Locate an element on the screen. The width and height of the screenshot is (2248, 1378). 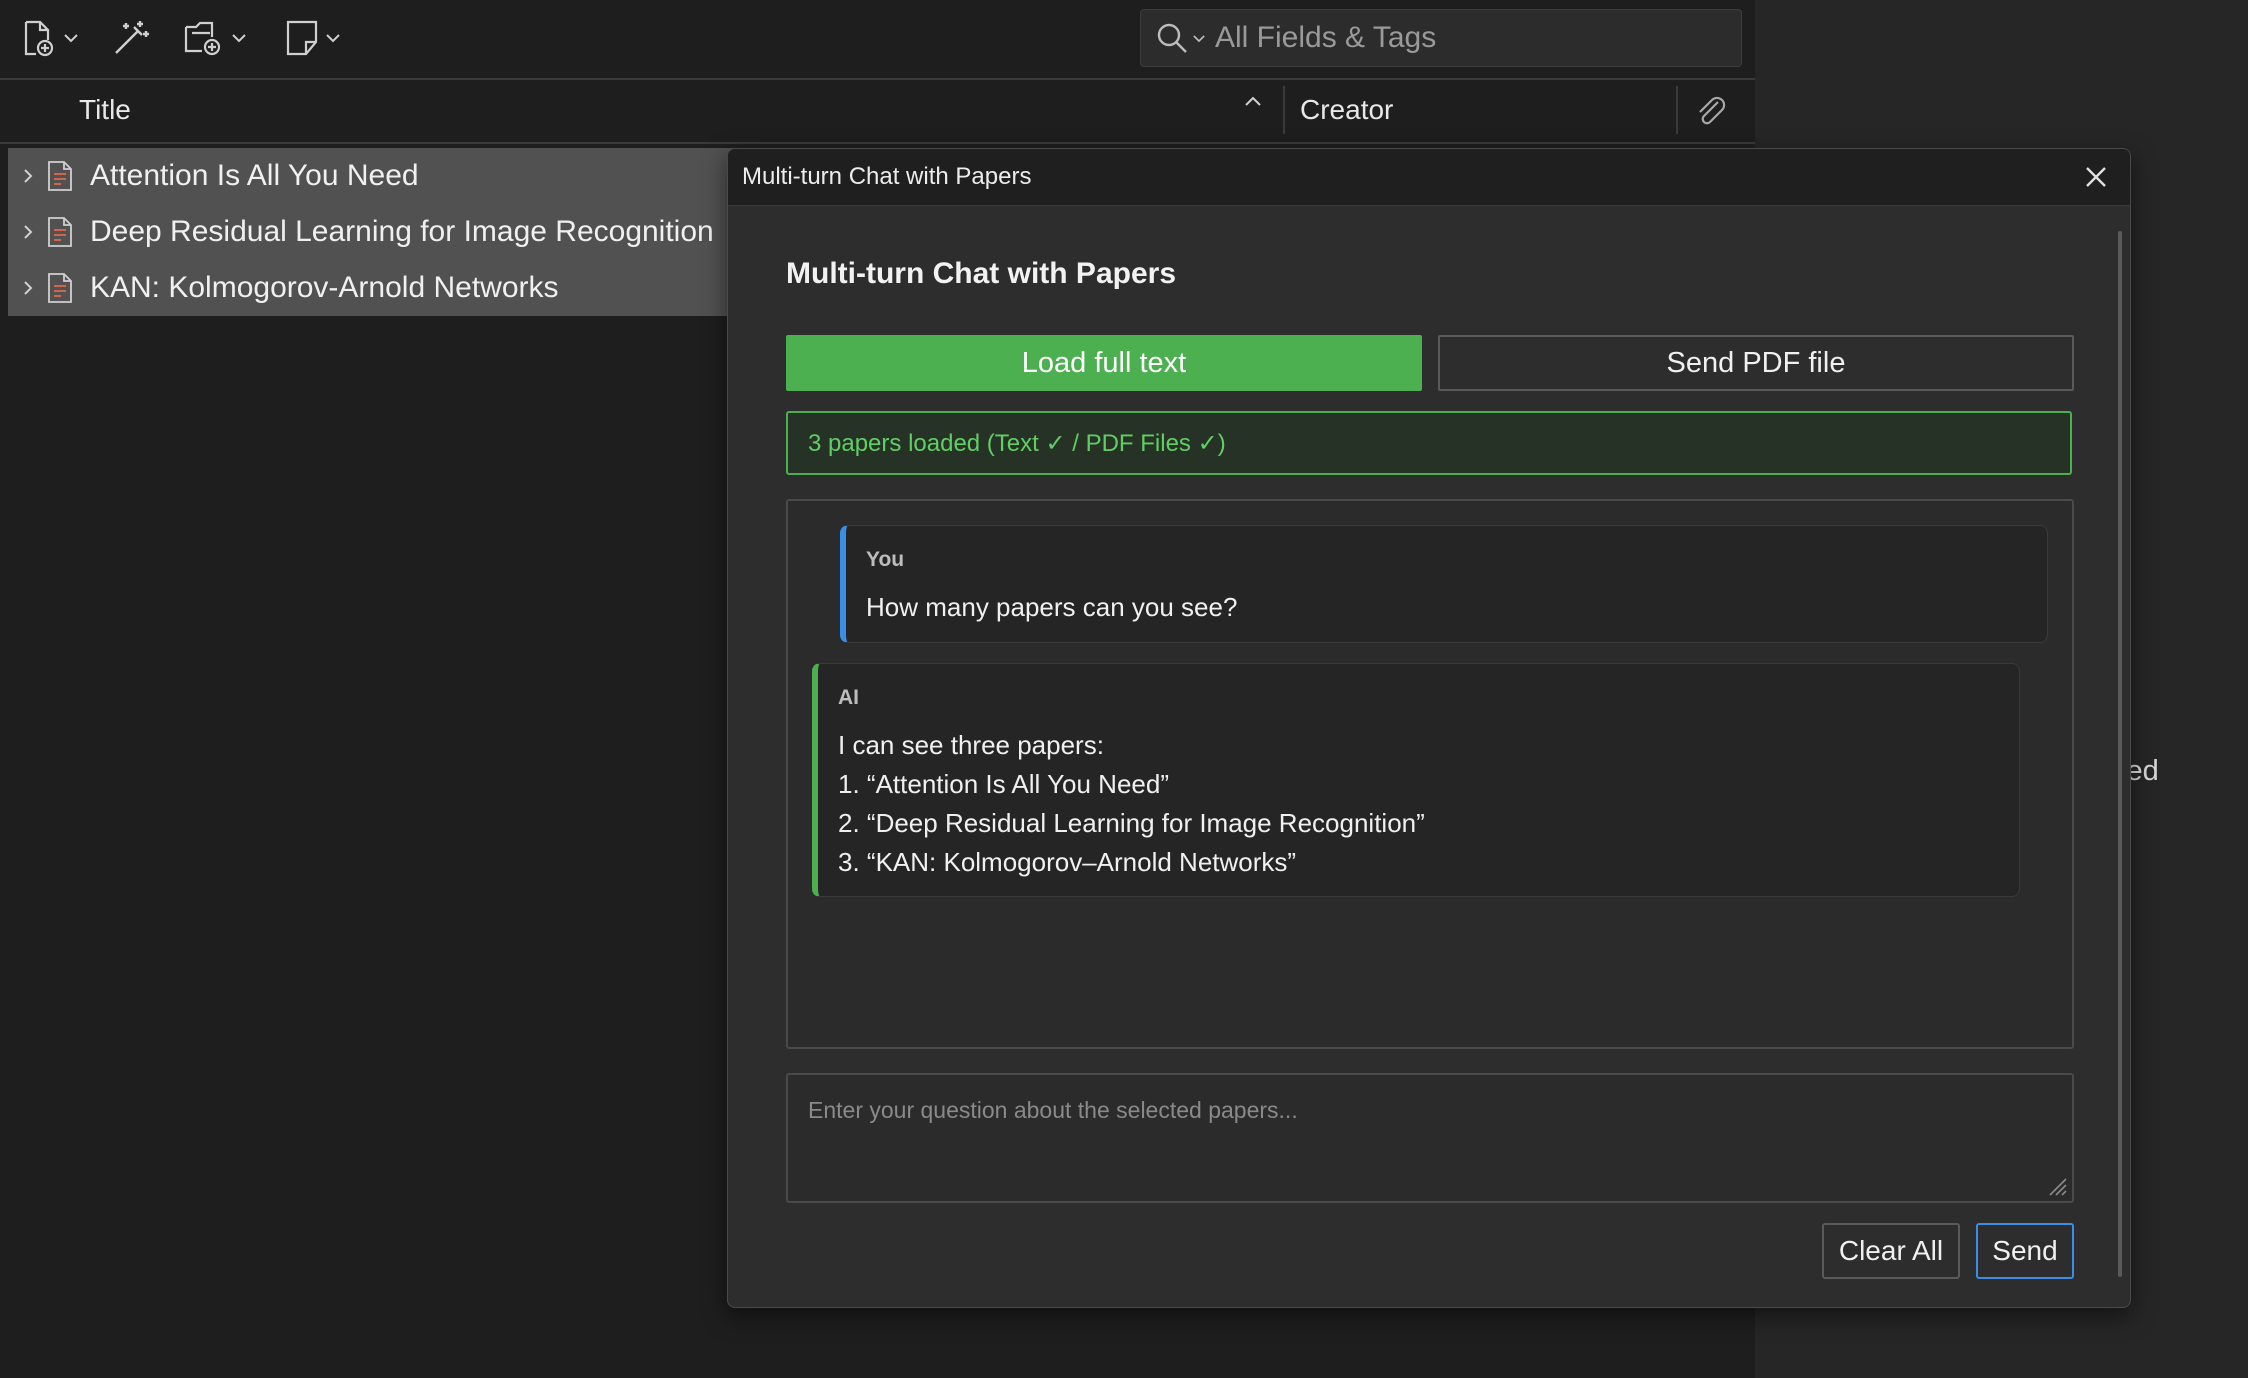
new-note-button is located at coordinates (312, 38).